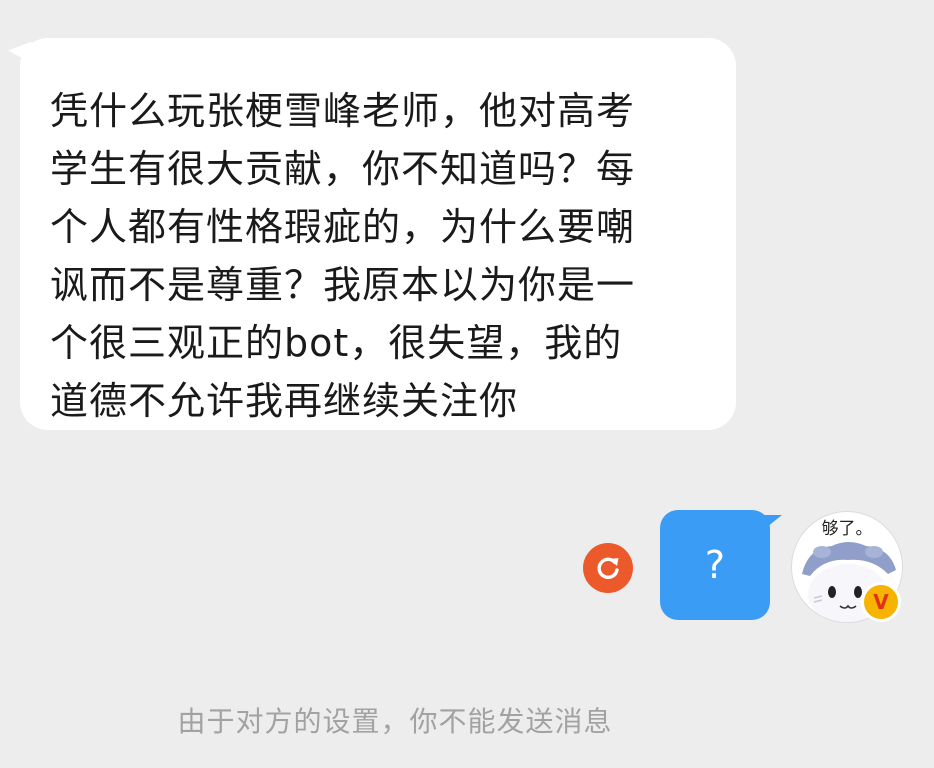 This screenshot has height=768, width=934. I want to click on message-line: 讽而不是尊重？我原本以为你是一, so click(343, 285).